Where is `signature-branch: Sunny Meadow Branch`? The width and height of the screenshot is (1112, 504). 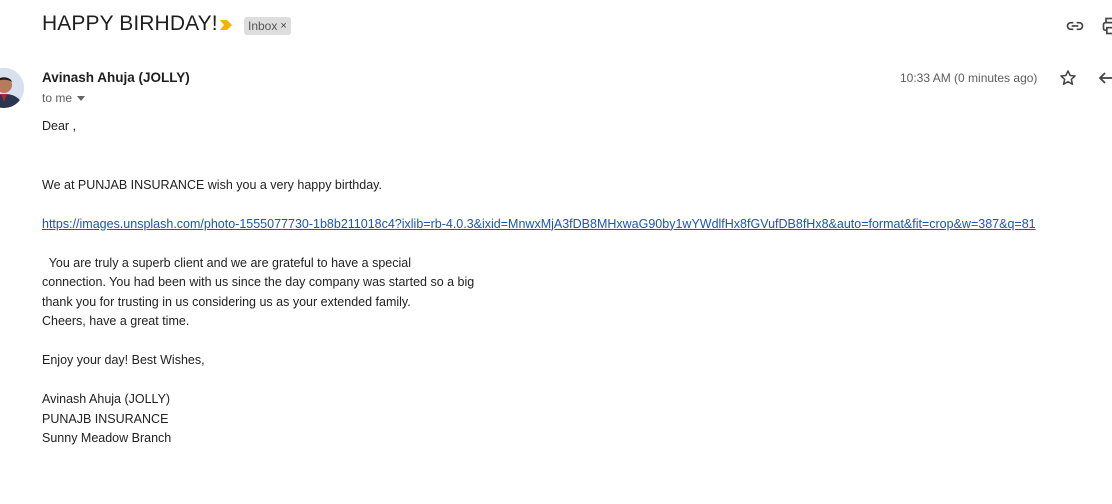 signature-branch: Sunny Meadow Branch is located at coordinates (107, 438).